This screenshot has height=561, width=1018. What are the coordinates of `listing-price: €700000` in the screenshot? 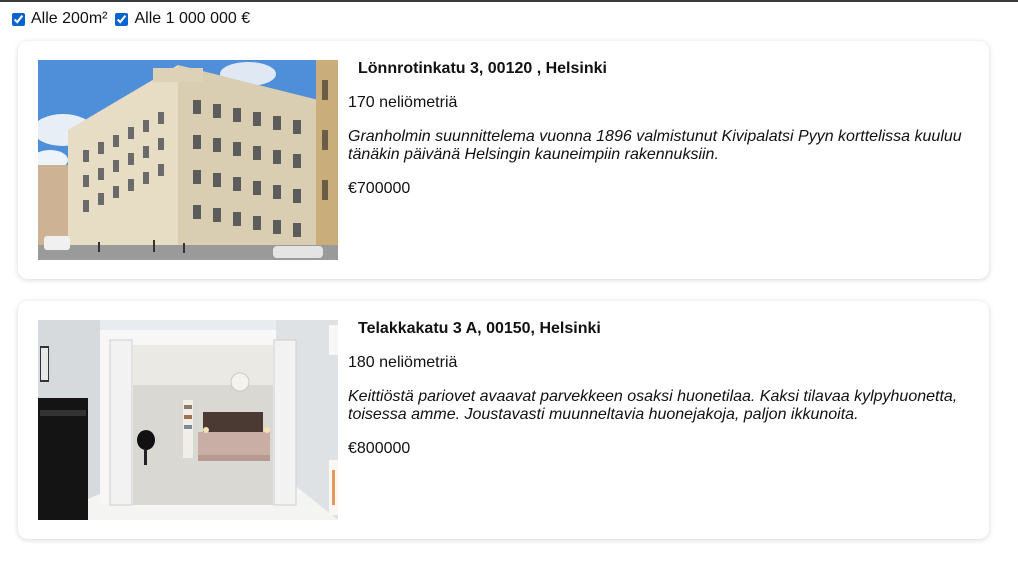 It's located at (379, 188).